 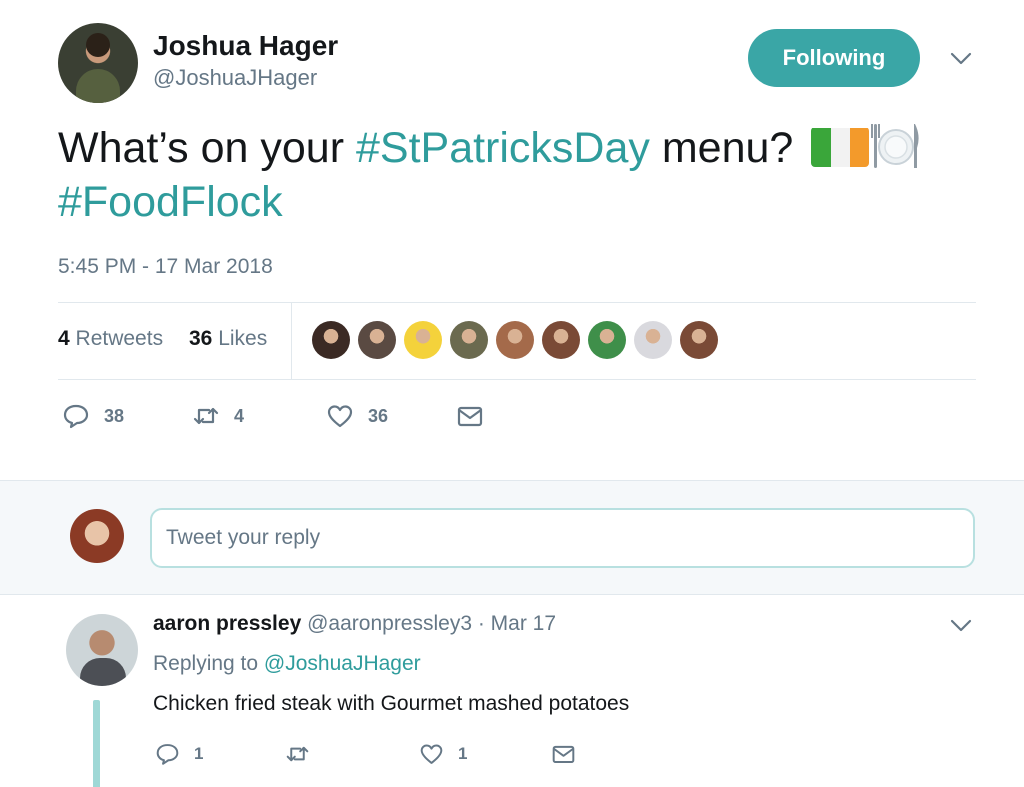 What do you see at coordinates (227, 623) in the screenshot?
I see `reply-author-name: aaron pressley` at bounding box center [227, 623].